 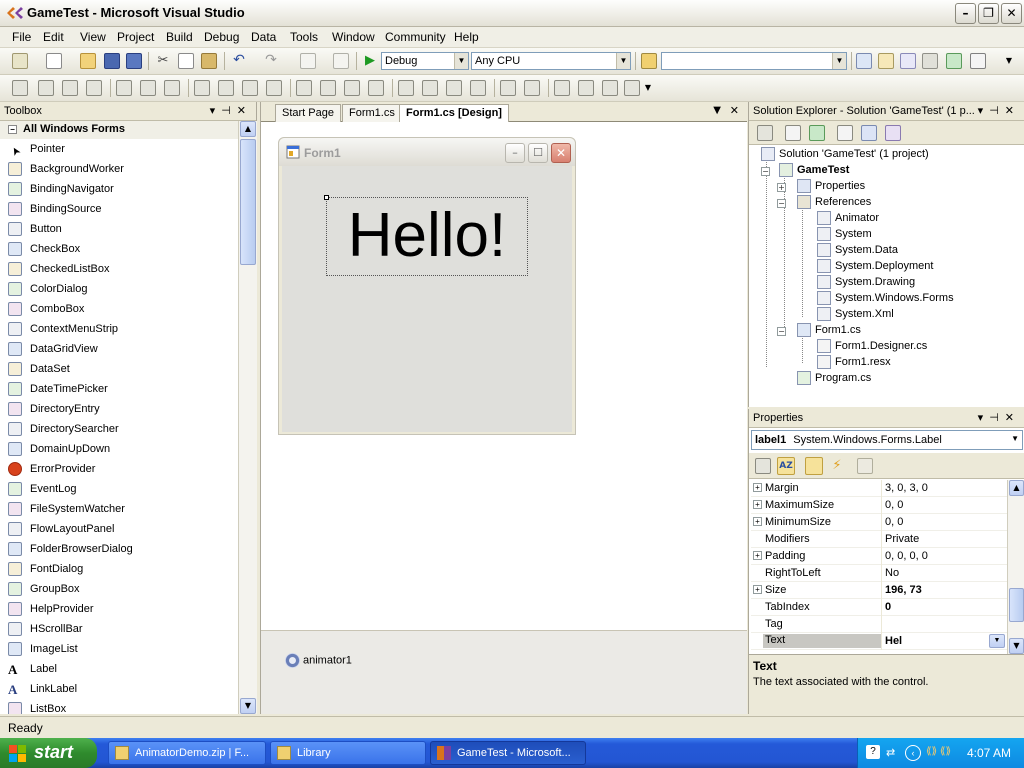 What do you see at coordinates (406, 88) in the screenshot?
I see `vertical-spacing-icon` at bounding box center [406, 88].